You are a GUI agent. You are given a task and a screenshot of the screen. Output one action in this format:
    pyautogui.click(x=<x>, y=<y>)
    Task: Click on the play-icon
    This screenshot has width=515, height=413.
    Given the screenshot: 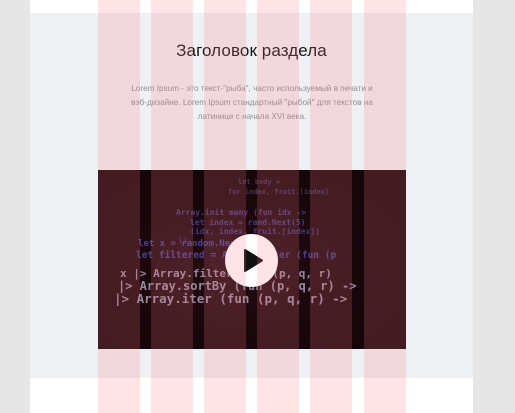 What is the action you would take?
    pyautogui.click(x=253, y=260)
    